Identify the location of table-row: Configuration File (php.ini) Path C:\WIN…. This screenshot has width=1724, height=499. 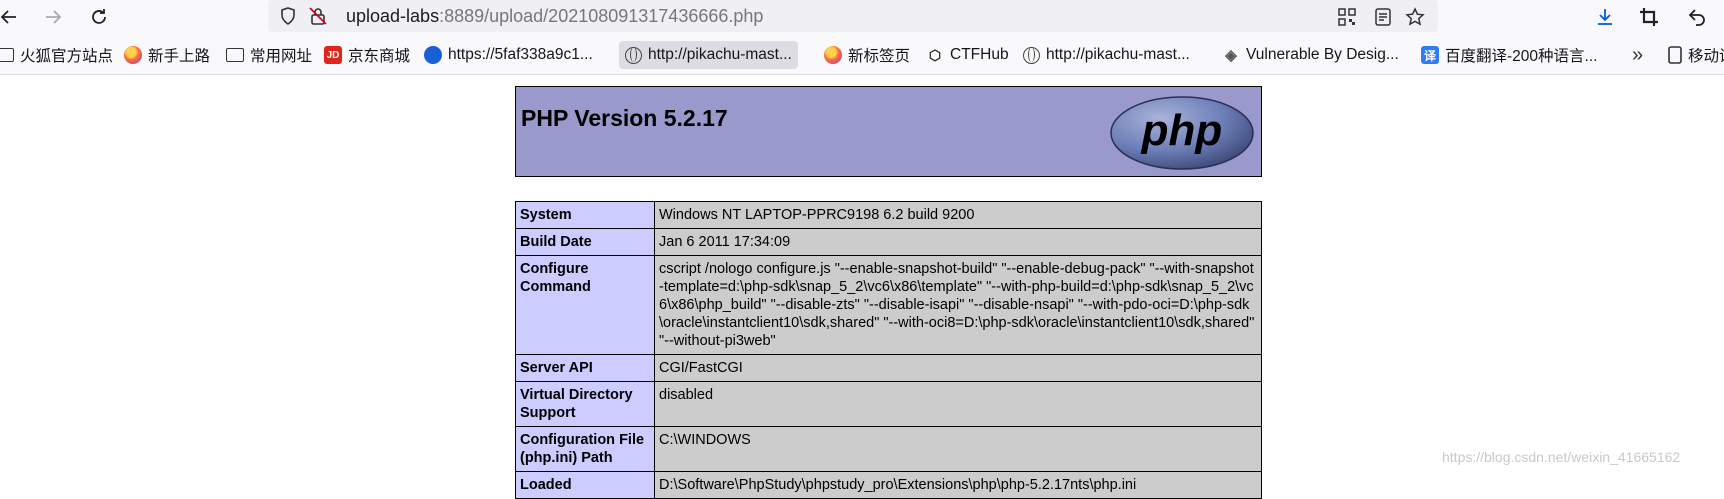
(888, 449).